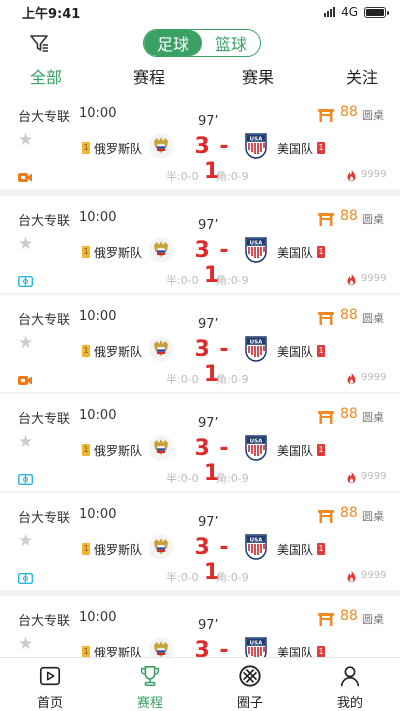  What do you see at coordinates (374, 575) in the screenshot?
I see `heat-count: 9999` at bounding box center [374, 575].